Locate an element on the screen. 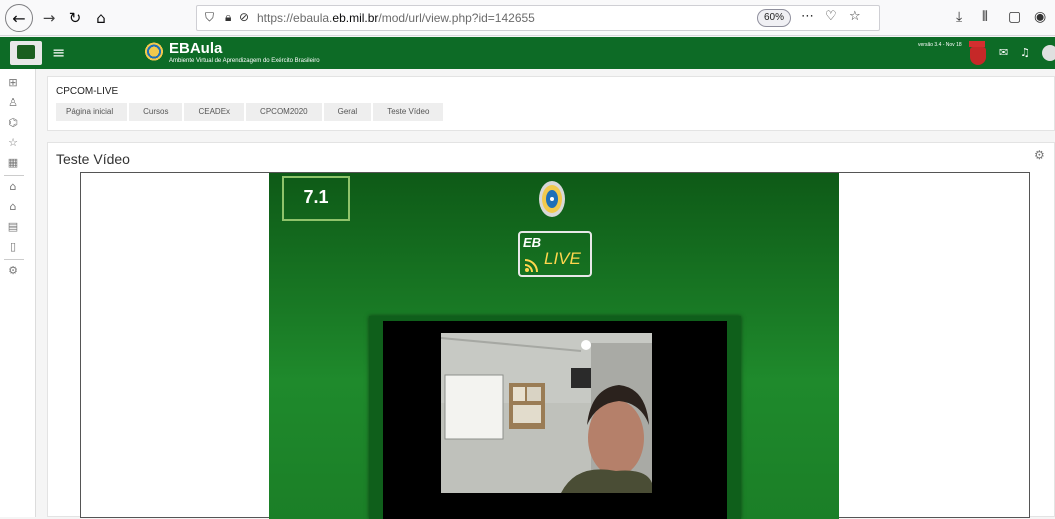  broadcast-icon is located at coordinates (531, 266).